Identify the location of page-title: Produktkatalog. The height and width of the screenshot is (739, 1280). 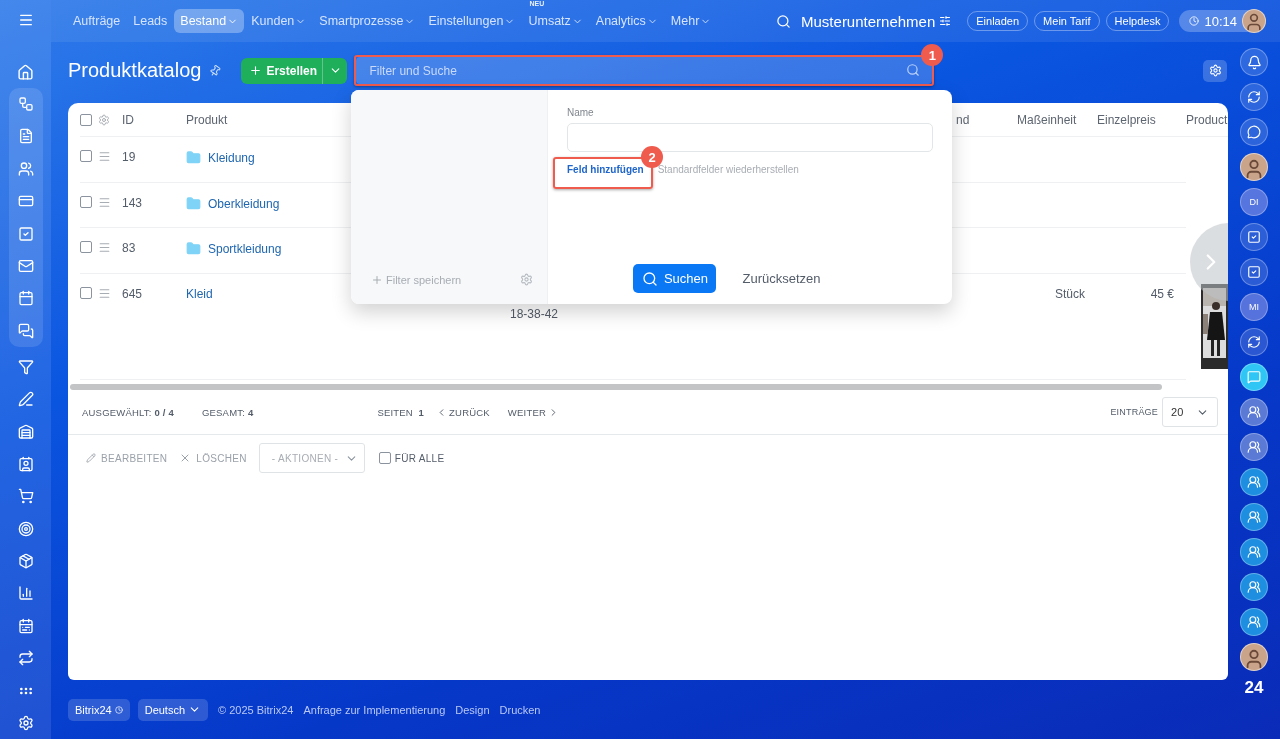
(135, 70).